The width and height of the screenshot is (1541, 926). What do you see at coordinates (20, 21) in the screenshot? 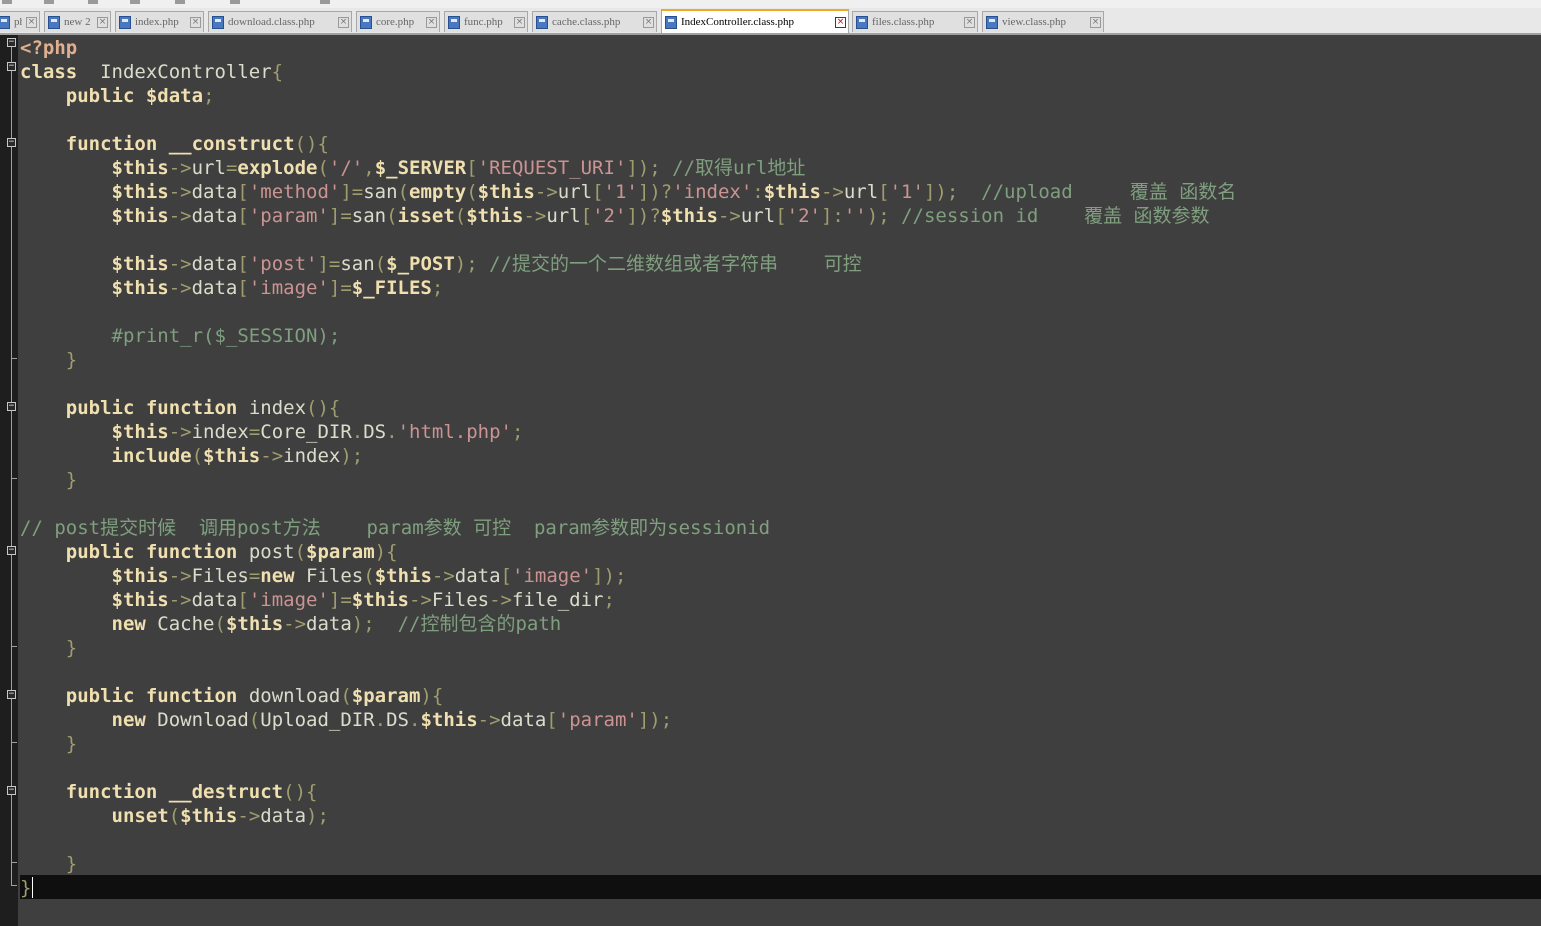
I see `tab-php: php ×` at bounding box center [20, 21].